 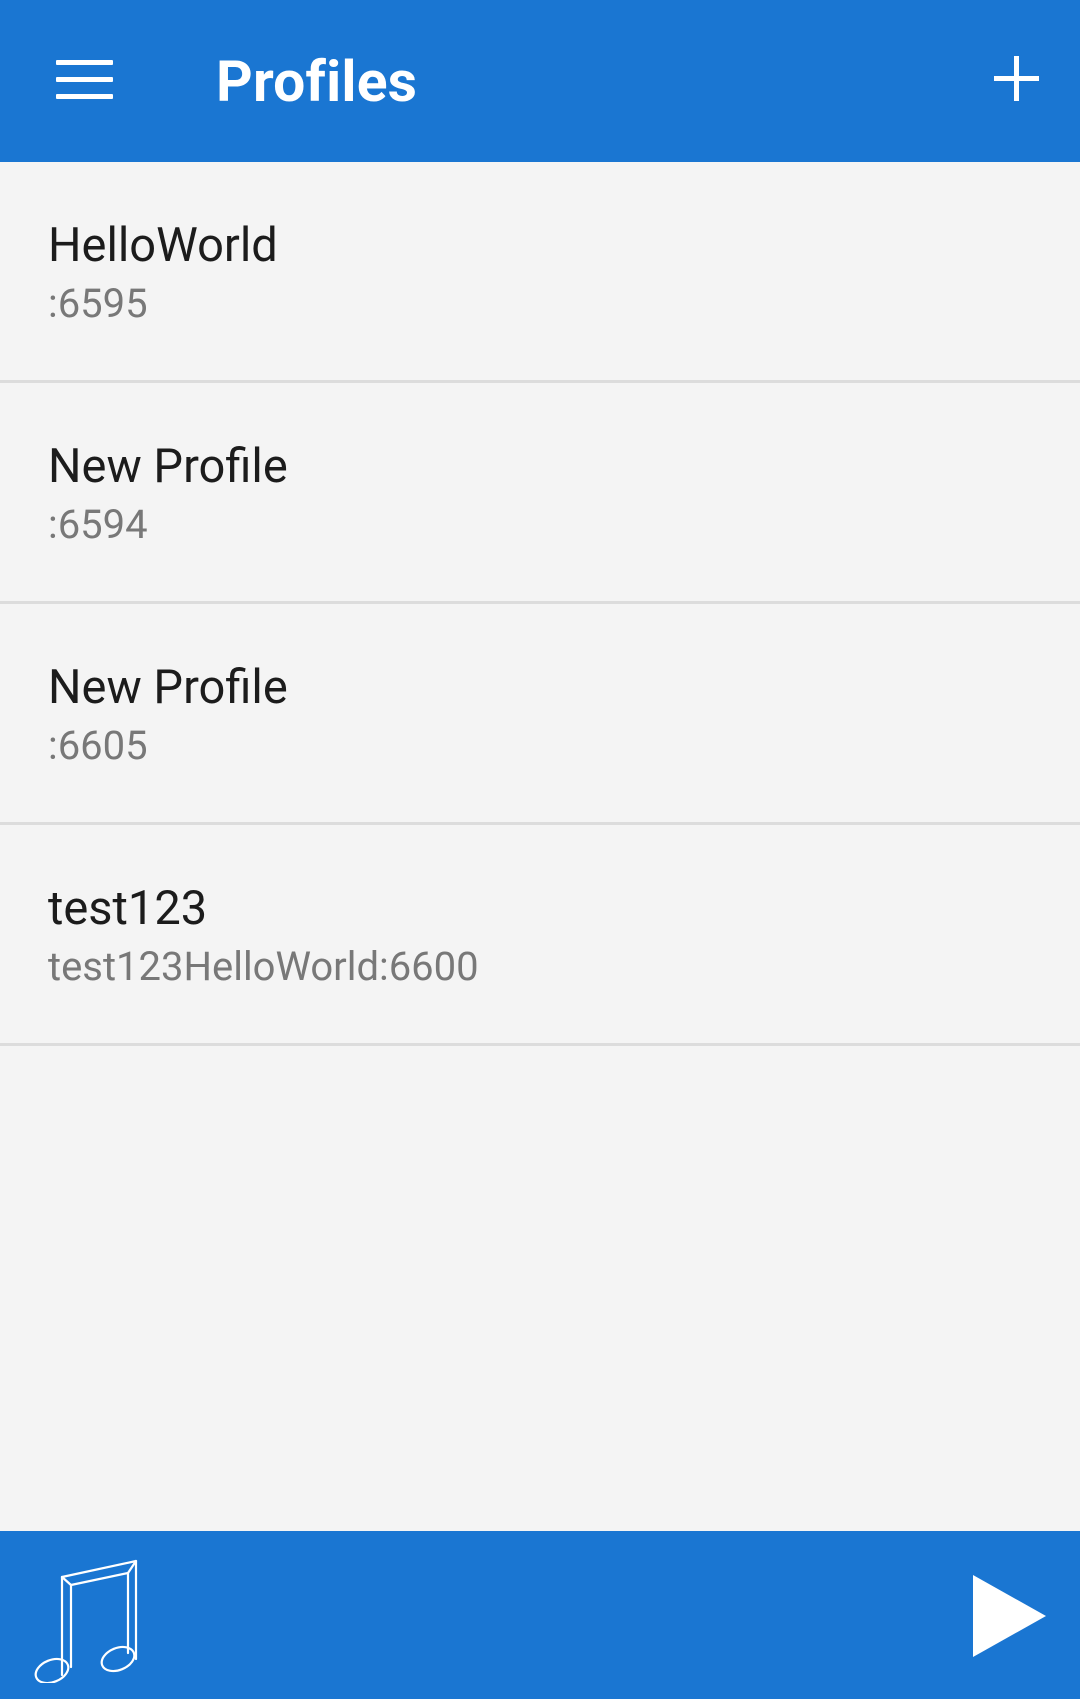 I want to click on list-item: HelloWorld :6595, so click(x=540, y=272).